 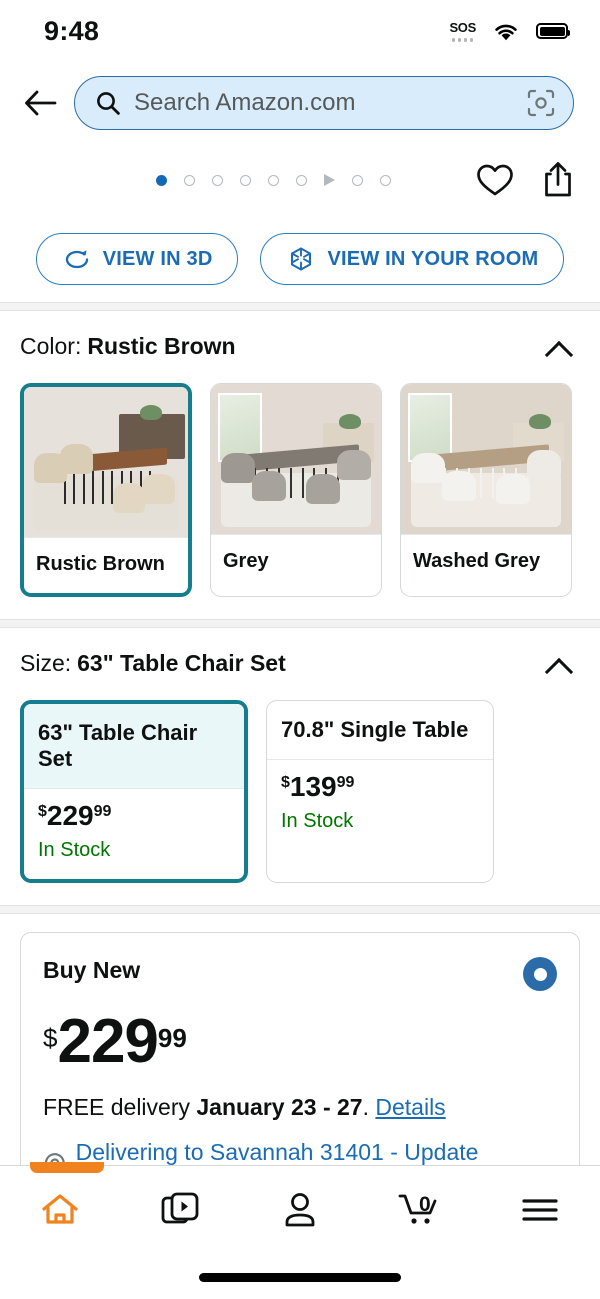 What do you see at coordinates (410, 1107) in the screenshot?
I see `delivery-details-link: Details` at bounding box center [410, 1107].